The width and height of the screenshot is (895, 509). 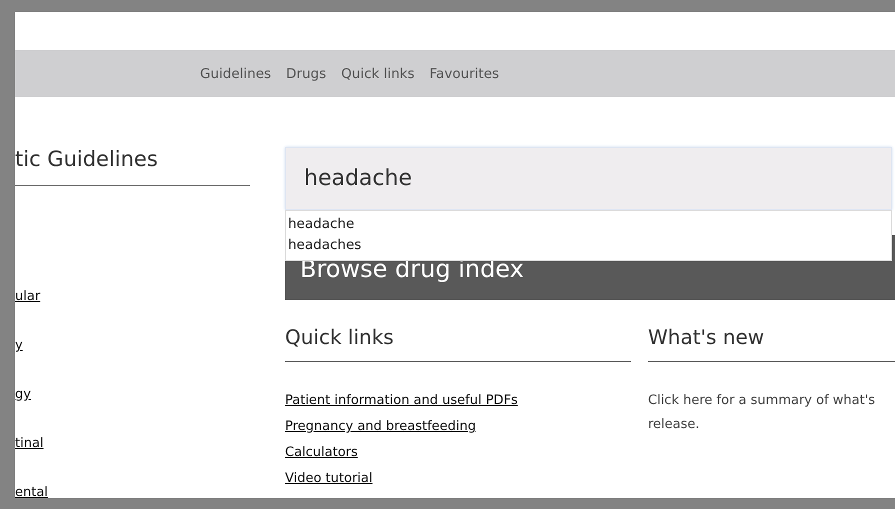 What do you see at coordinates (132, 141) in the screenshot?
I see `section-heading: tic Guidelines` at bounding box center [132, 141].